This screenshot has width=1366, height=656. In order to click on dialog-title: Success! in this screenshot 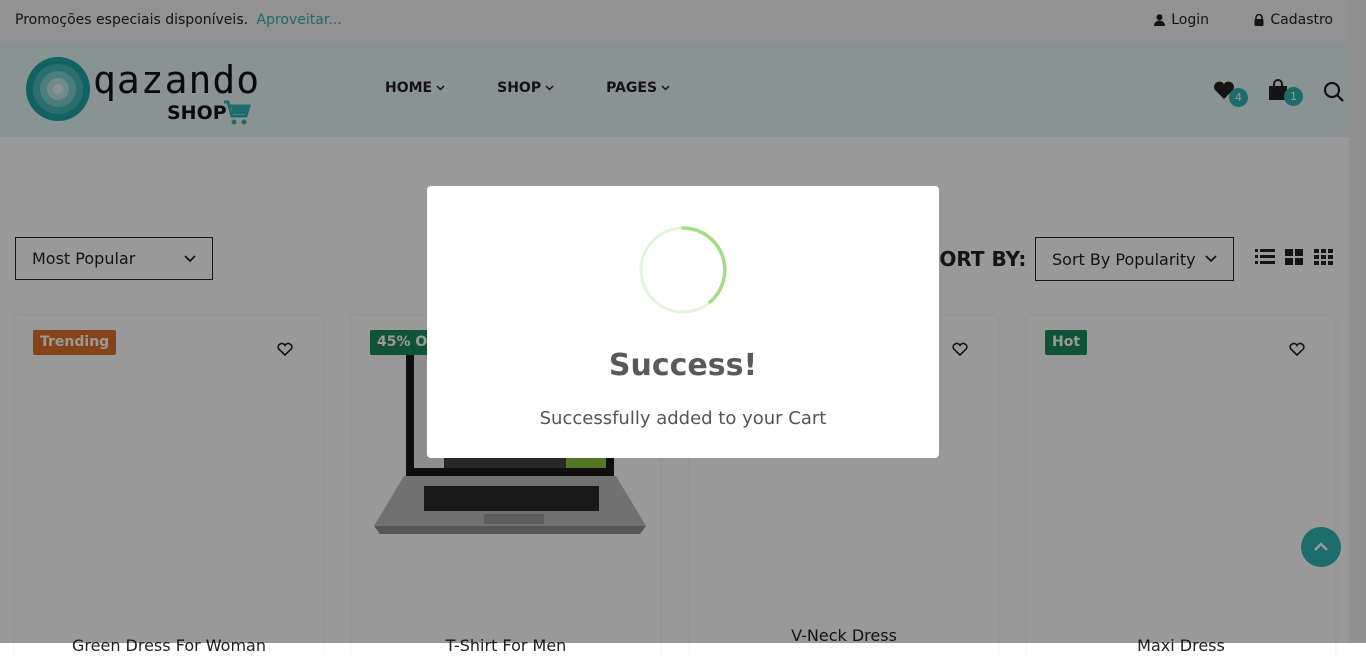, I will do `click(683, 365)`.